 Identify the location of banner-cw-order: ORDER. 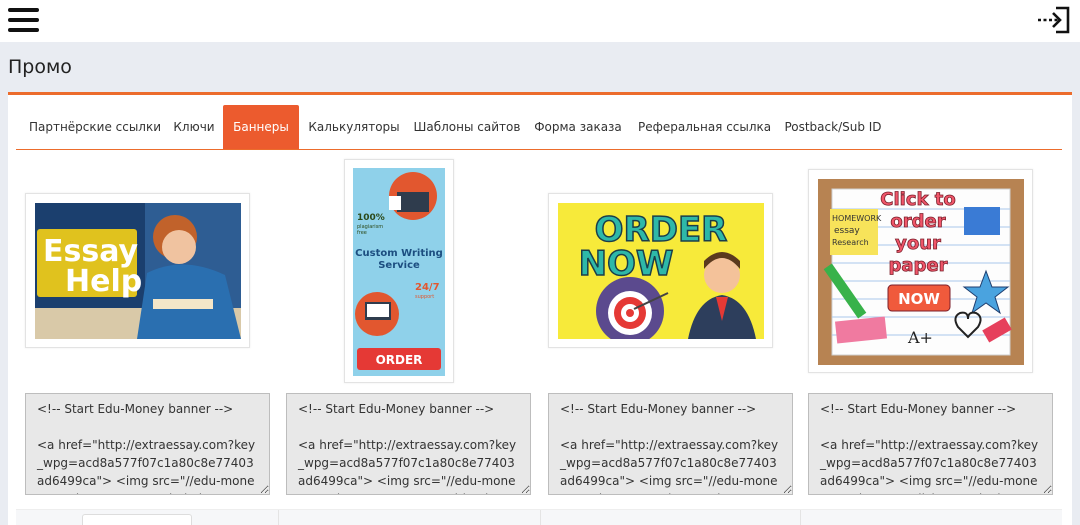
(399, 360).